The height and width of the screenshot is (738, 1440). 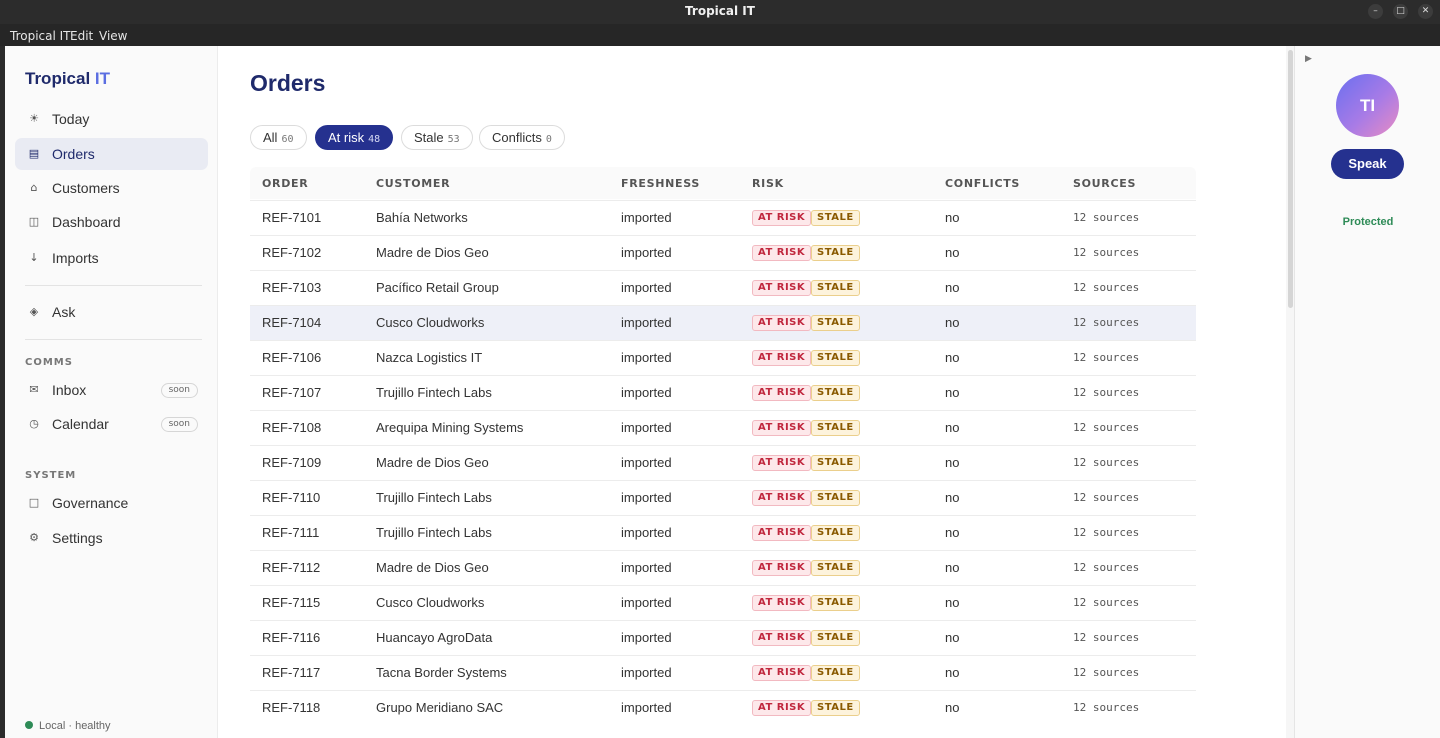 What do you see at coordinates (111, 312) in the screenshot?
I see `sidebar-item-ask: ◈ Ask` at bounding box center [111, 312].